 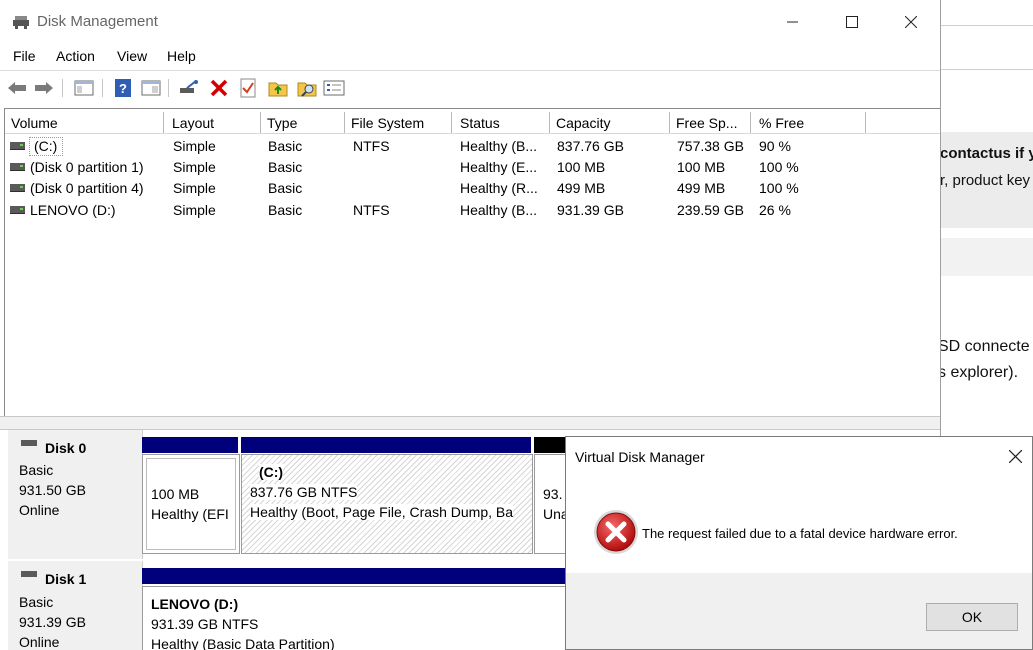 I want to click on pane-splitter, so click(x=470, y=423).